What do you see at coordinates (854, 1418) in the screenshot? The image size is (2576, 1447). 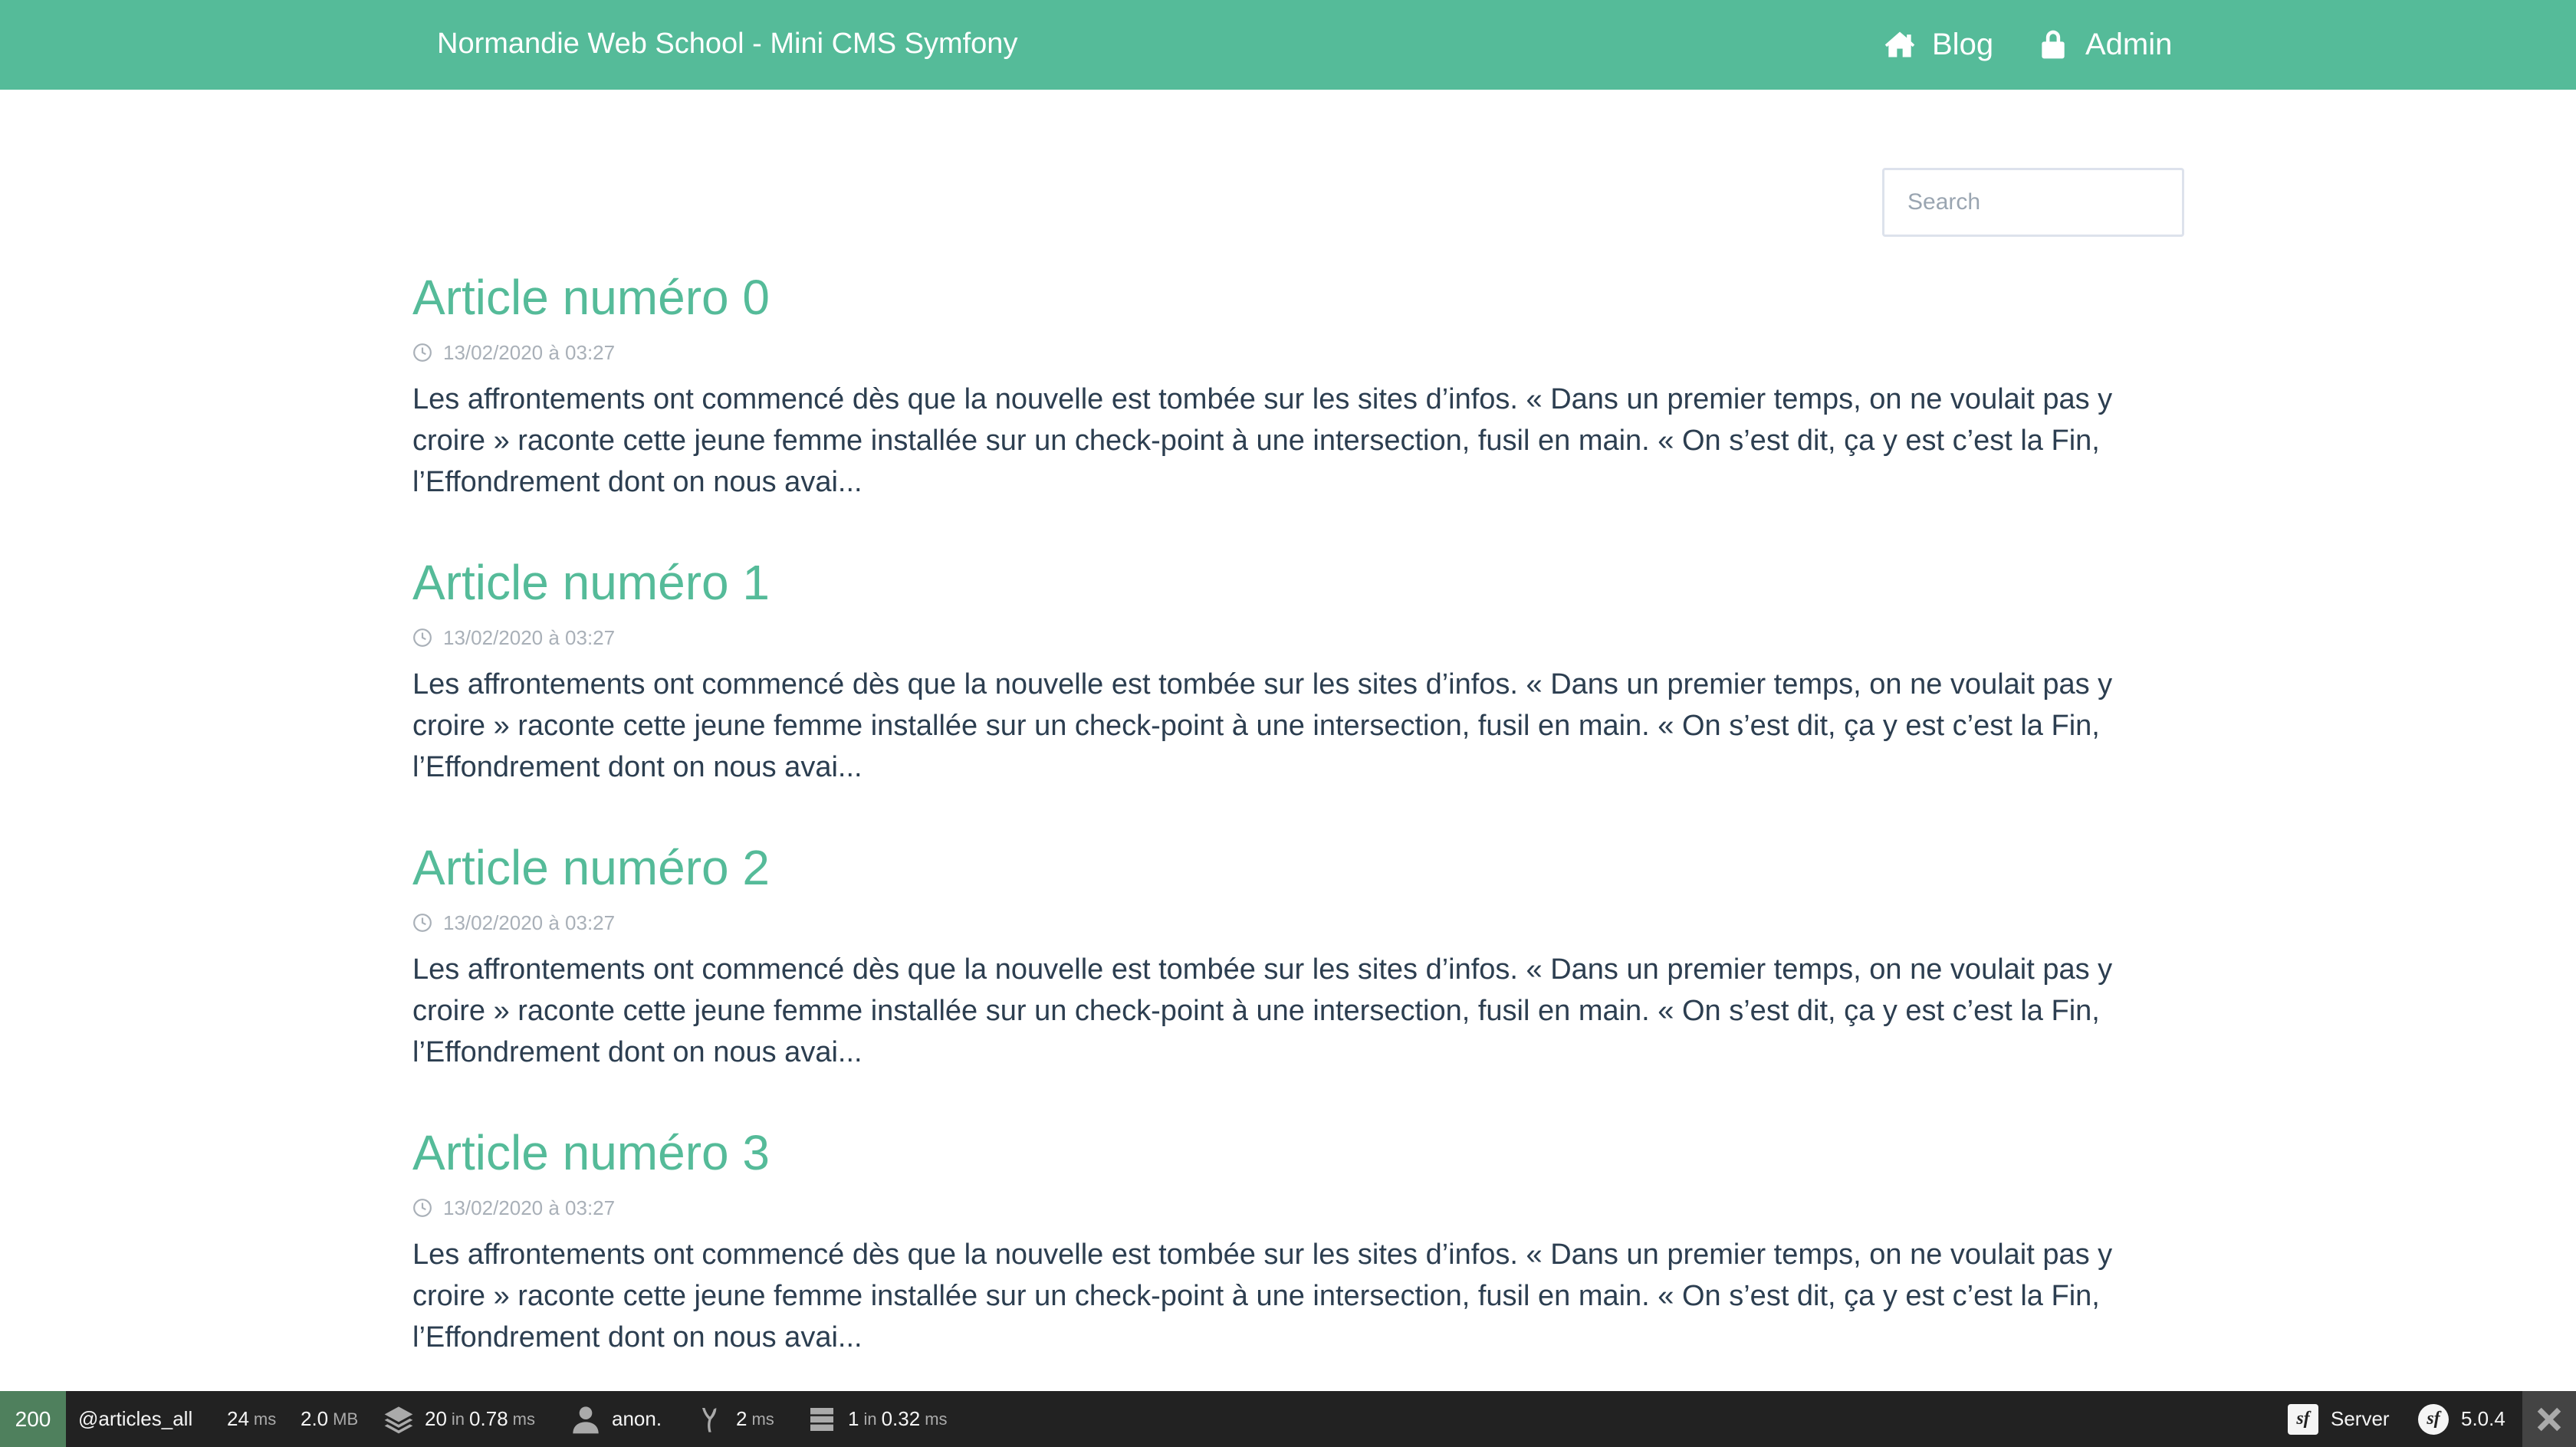 I see `db-query-count: 1` at bounding box center [854, 1418].